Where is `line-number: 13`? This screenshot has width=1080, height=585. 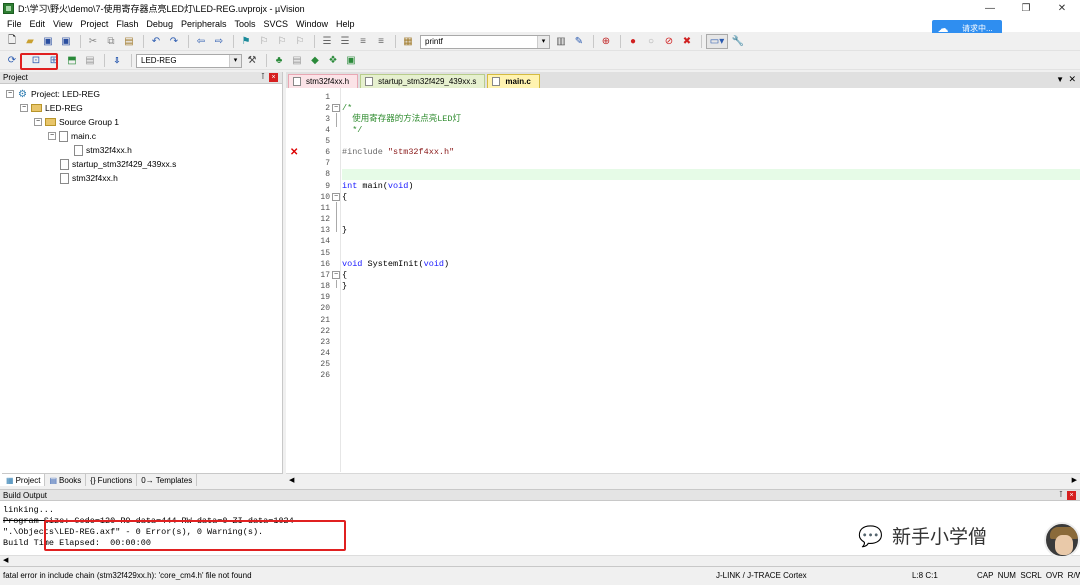
line-number: 13 is located at coordinates (325, 230).